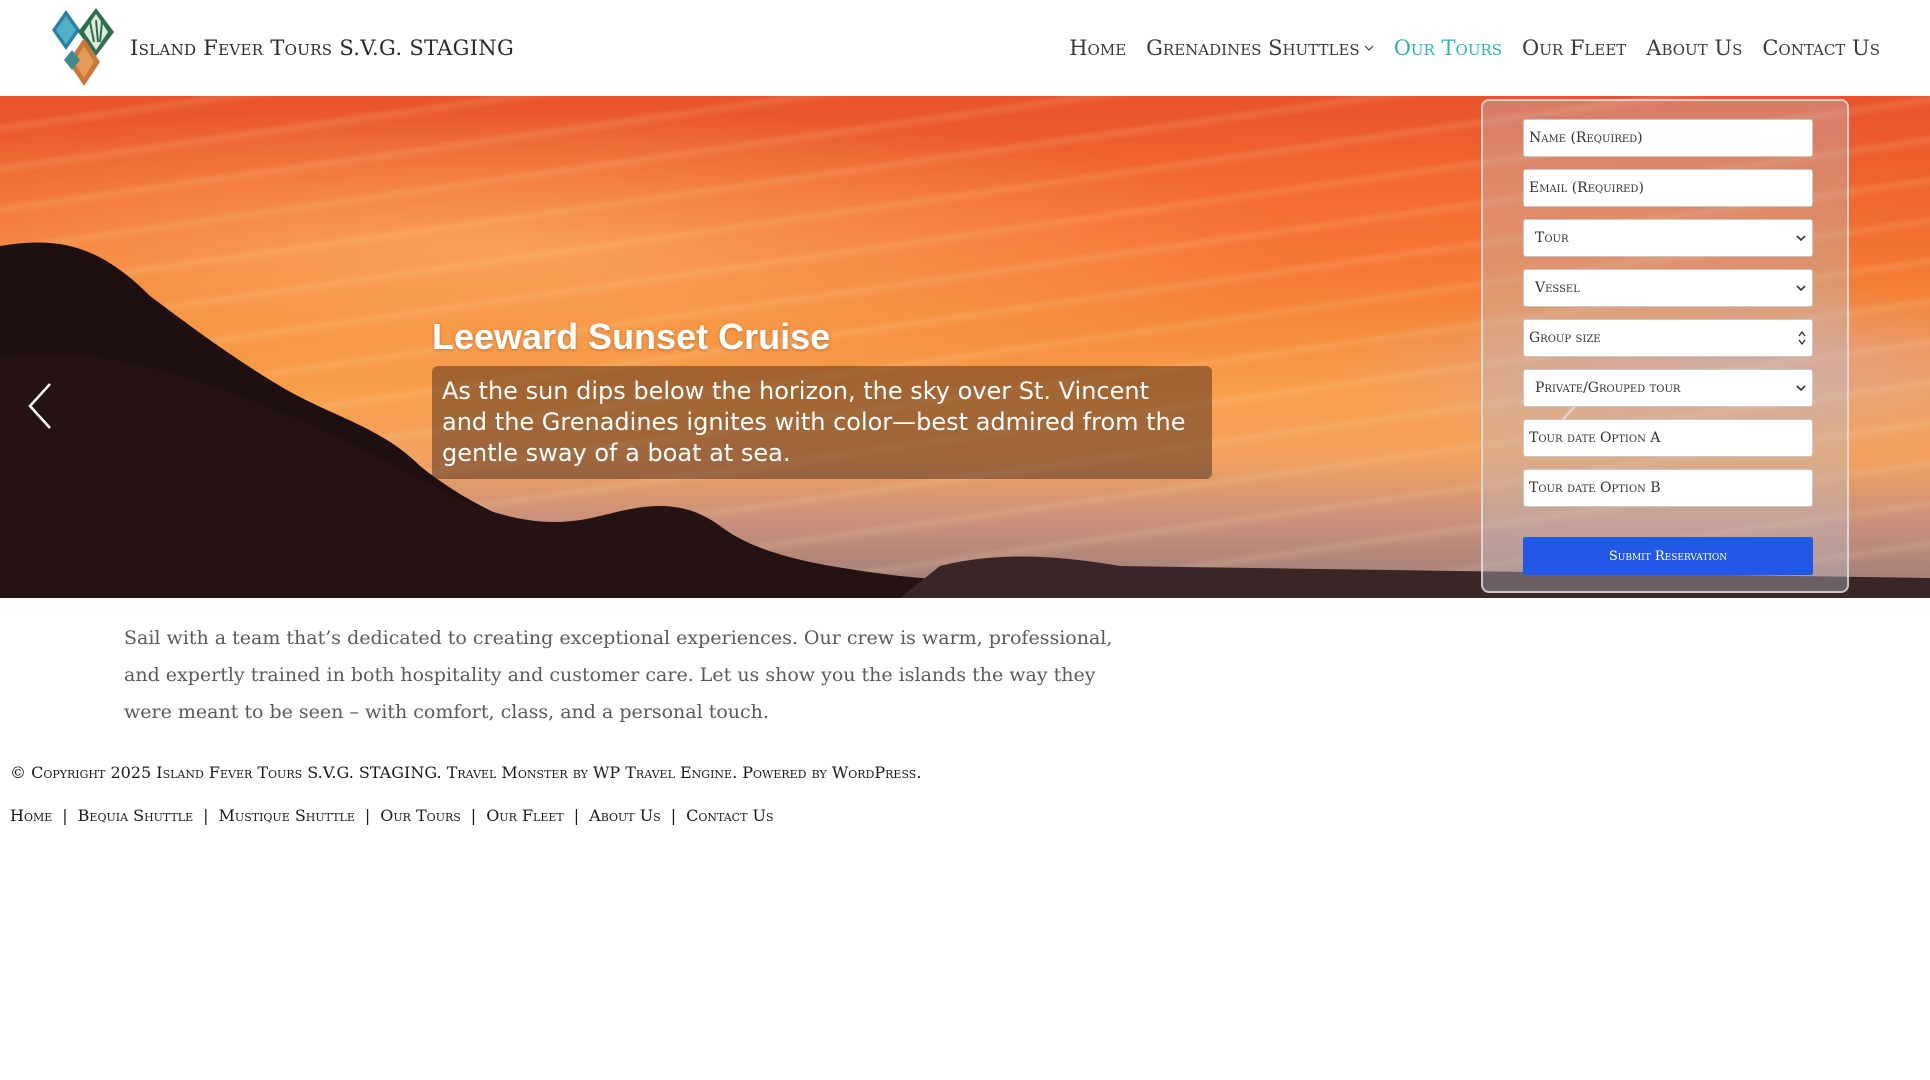 The image size is (1930, 1080). What do you see at coordinates (86, 48) in the screenshot?
I see `diamond-mosaic-logo-icon` at bounding box center [86, 48].